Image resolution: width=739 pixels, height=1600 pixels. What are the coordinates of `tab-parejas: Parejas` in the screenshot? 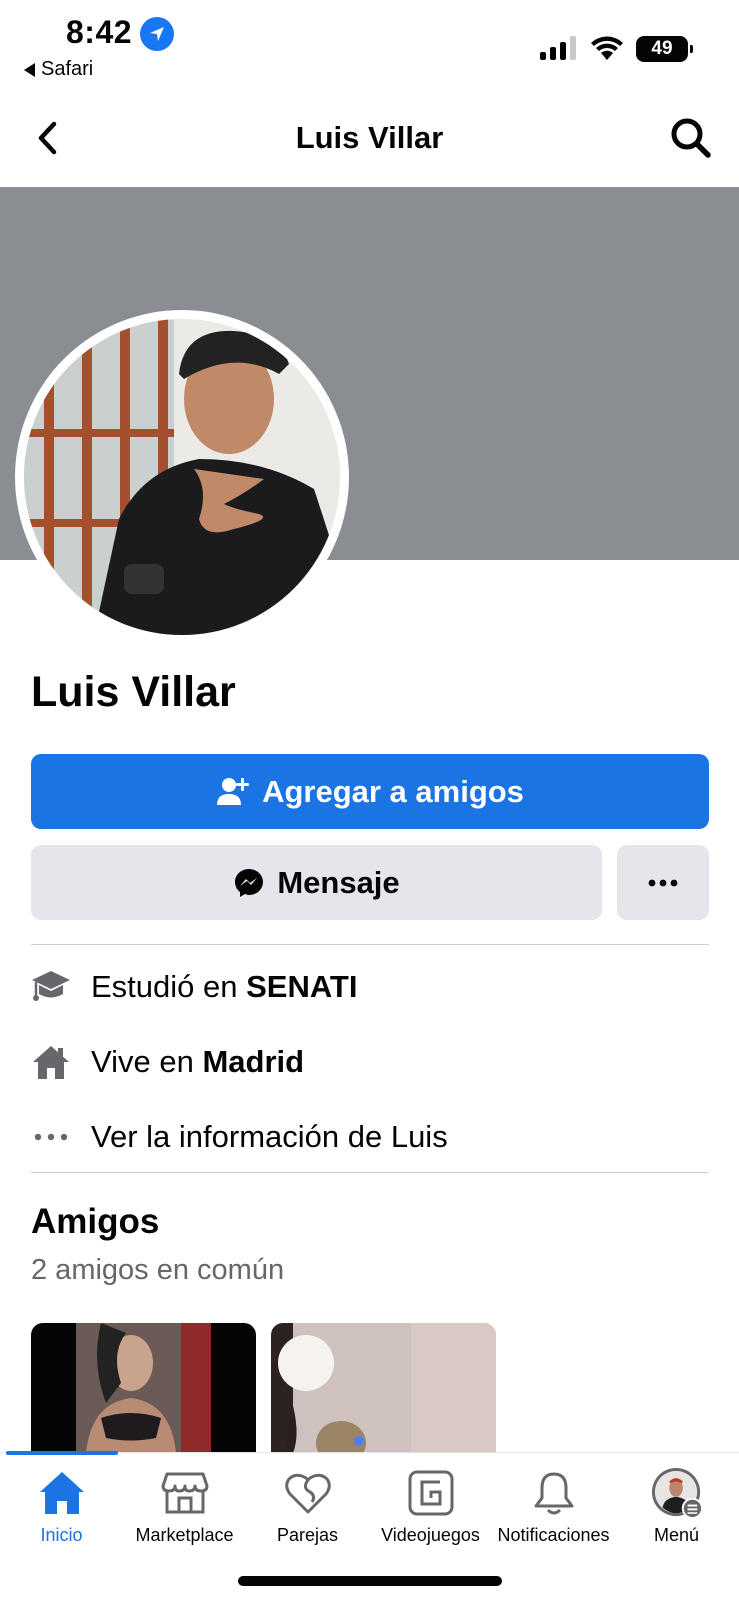 It's located at (307, 1512).